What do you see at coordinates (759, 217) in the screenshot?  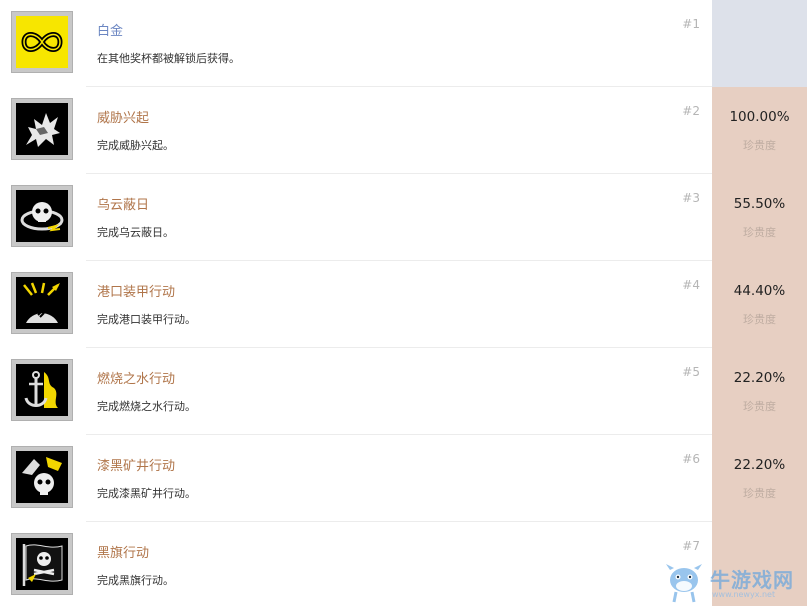 I see `trophy-stat-cell: 55.50% 珍贵度` at bounding box center [759, 217].